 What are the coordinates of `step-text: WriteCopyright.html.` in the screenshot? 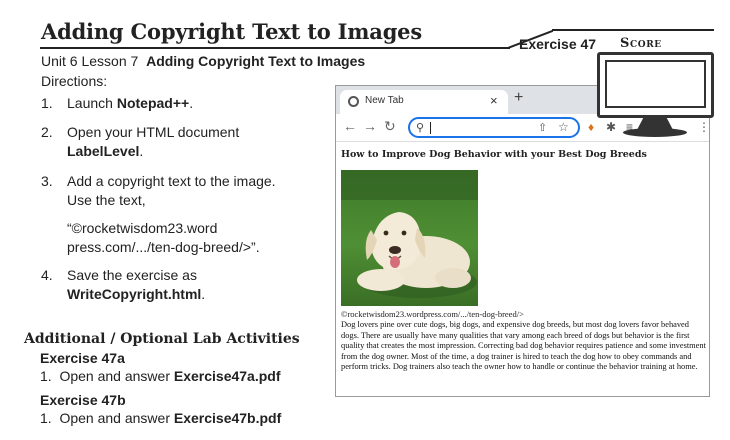 It's located at (136, 294).